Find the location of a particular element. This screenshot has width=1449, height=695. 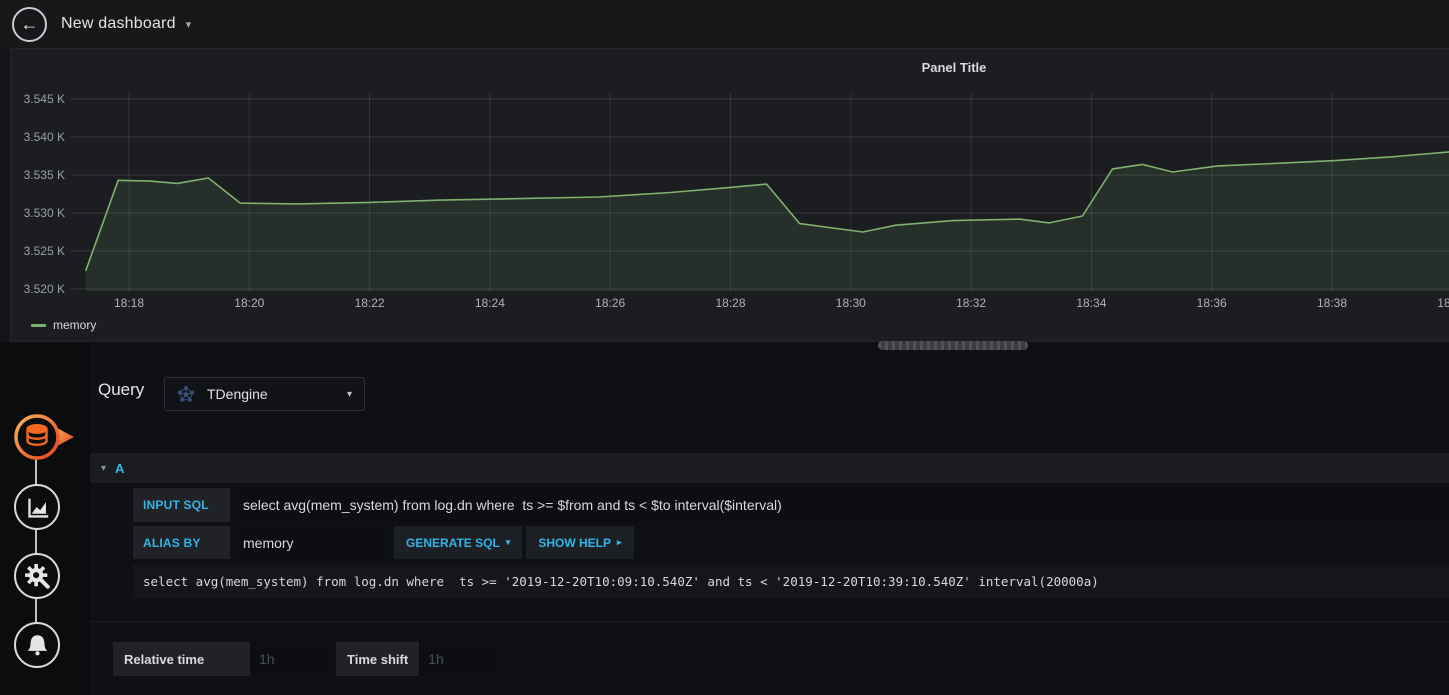

x-axis-tick-label: 18:34 is located at coordinates (1091, 303).